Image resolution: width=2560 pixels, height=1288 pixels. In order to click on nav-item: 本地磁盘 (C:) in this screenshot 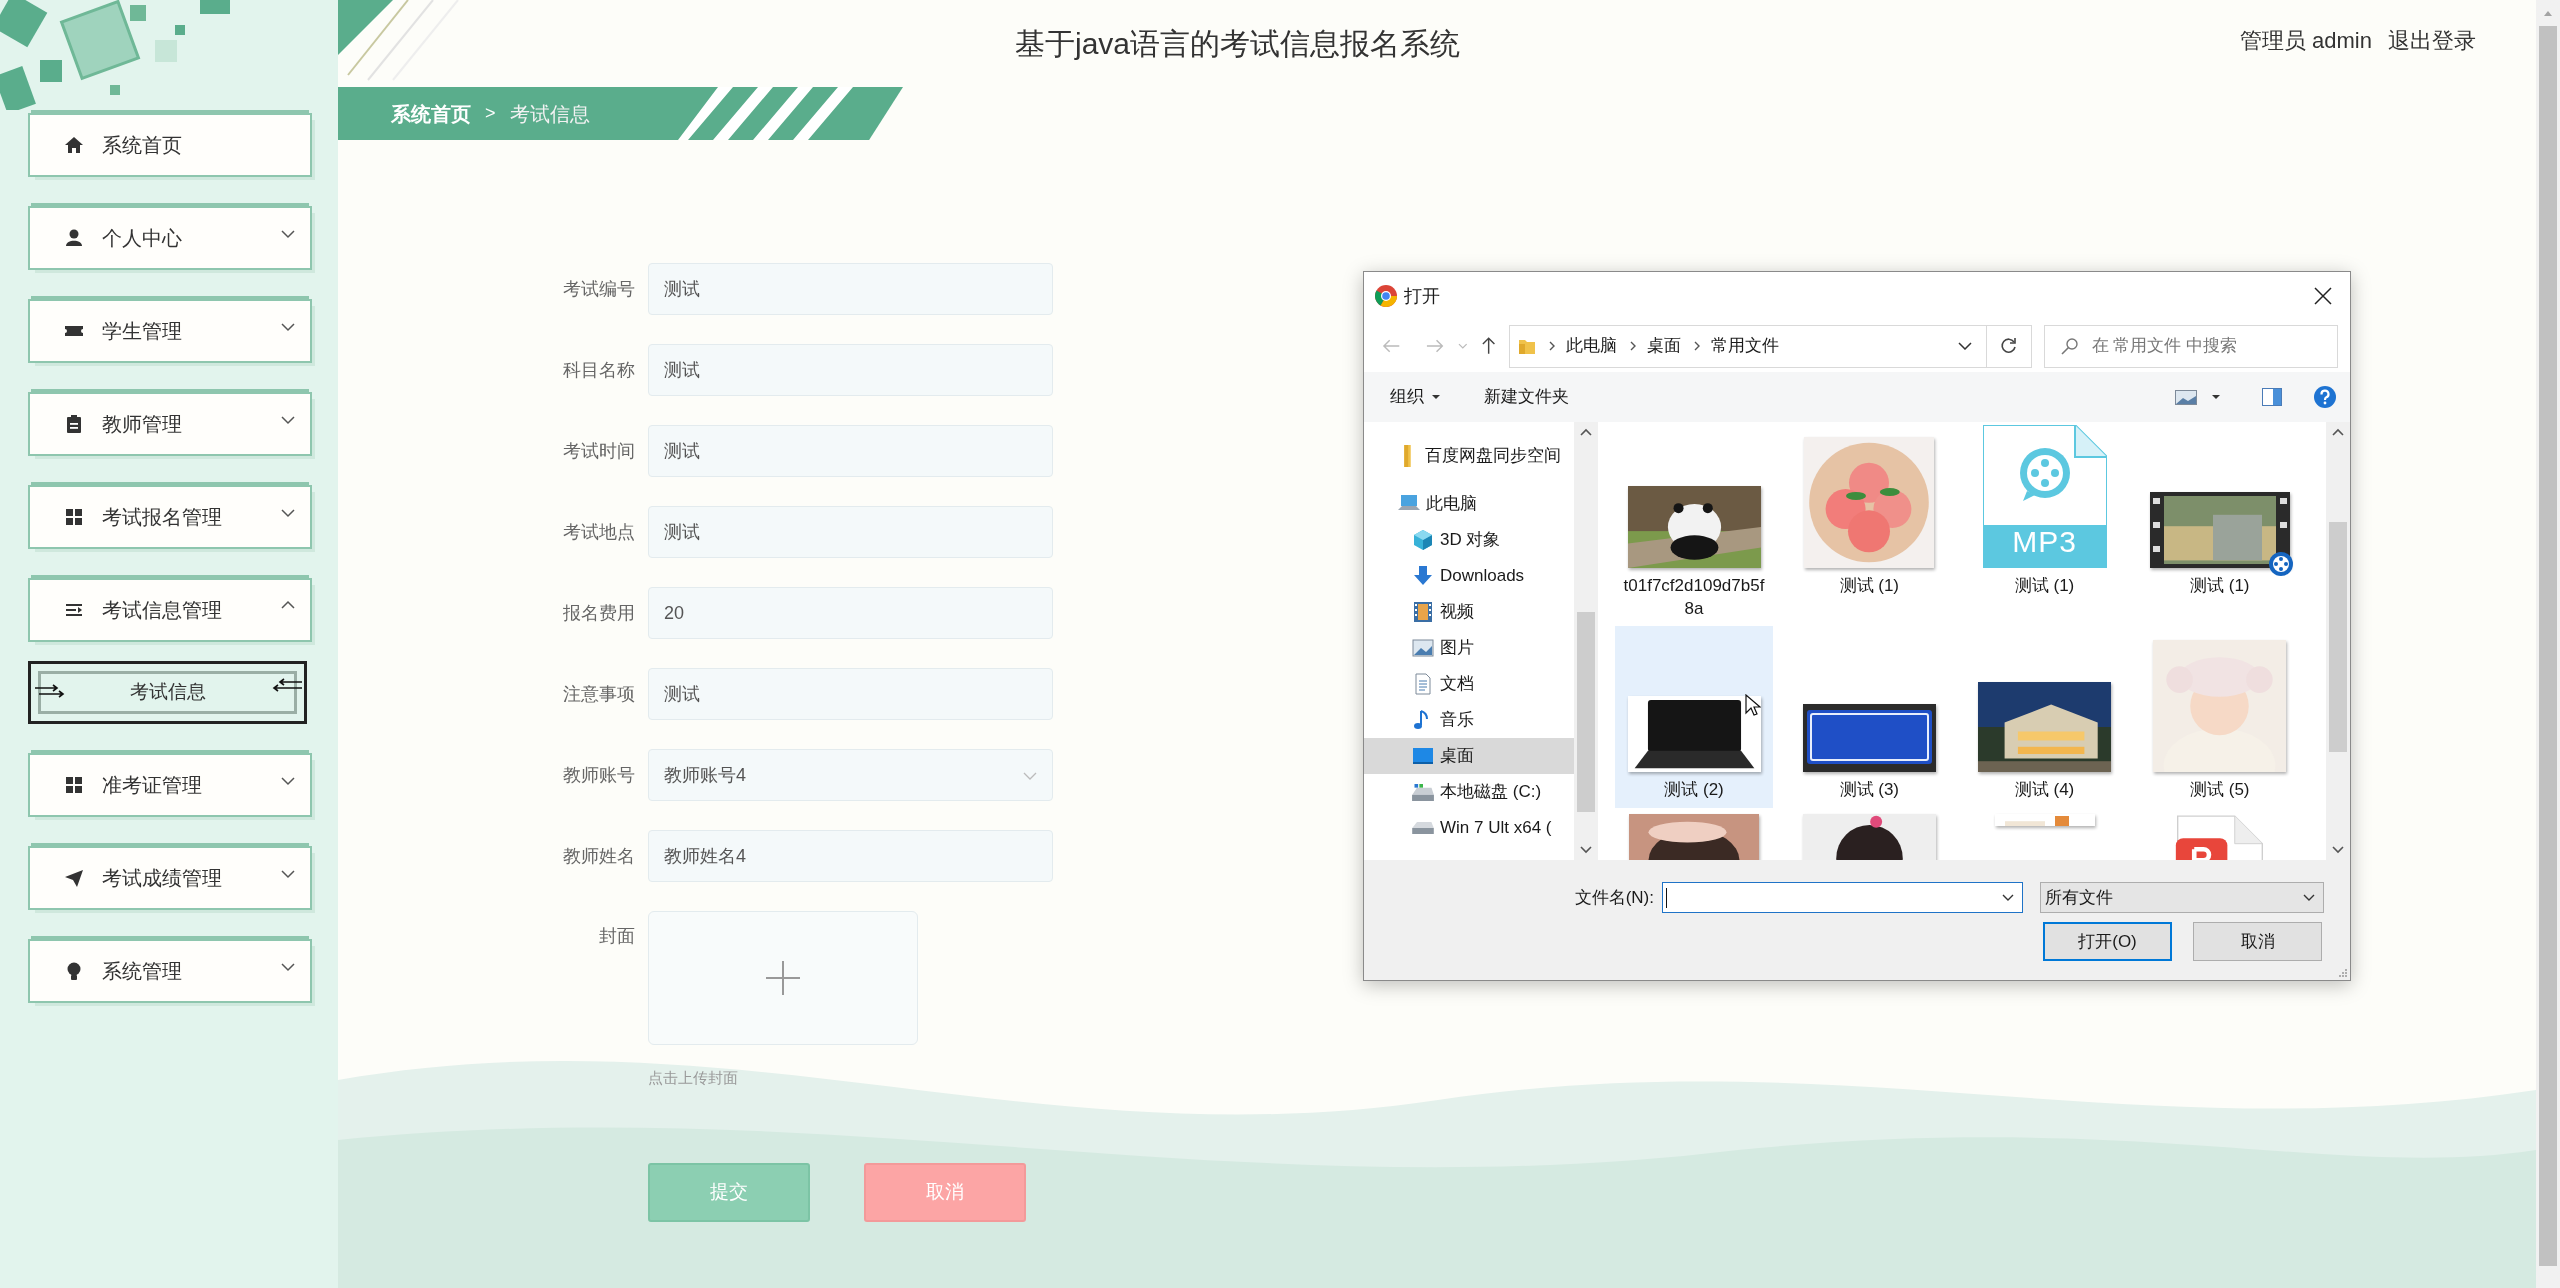, I will do `click(1469, 792)`.